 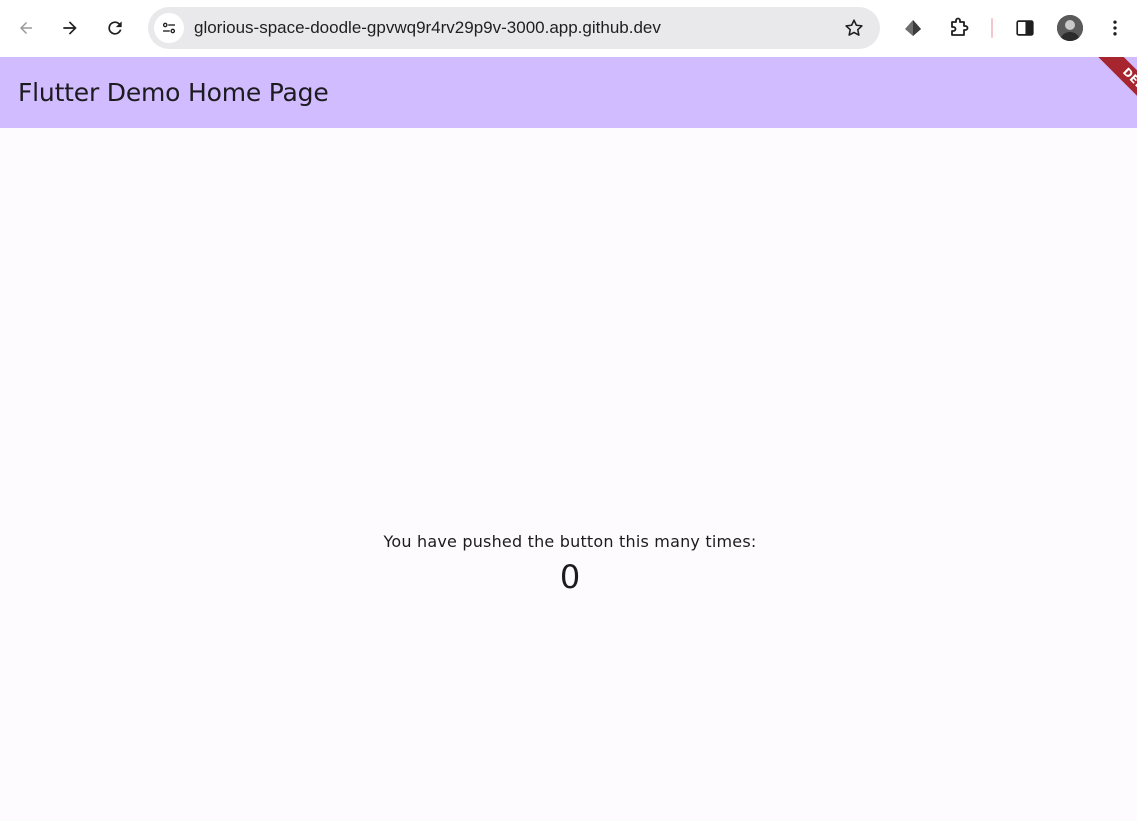 I want to click on counter-value: 0, so click(x=570, y=577).